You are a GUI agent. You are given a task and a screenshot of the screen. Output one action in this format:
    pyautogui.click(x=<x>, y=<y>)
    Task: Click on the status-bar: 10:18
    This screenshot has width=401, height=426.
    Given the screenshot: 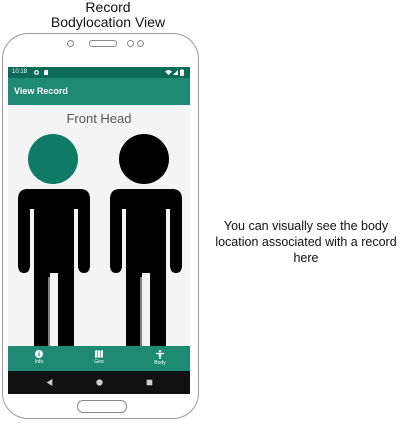 What is the action you would take?
    pyautogui.click(x=99, y=72)
    